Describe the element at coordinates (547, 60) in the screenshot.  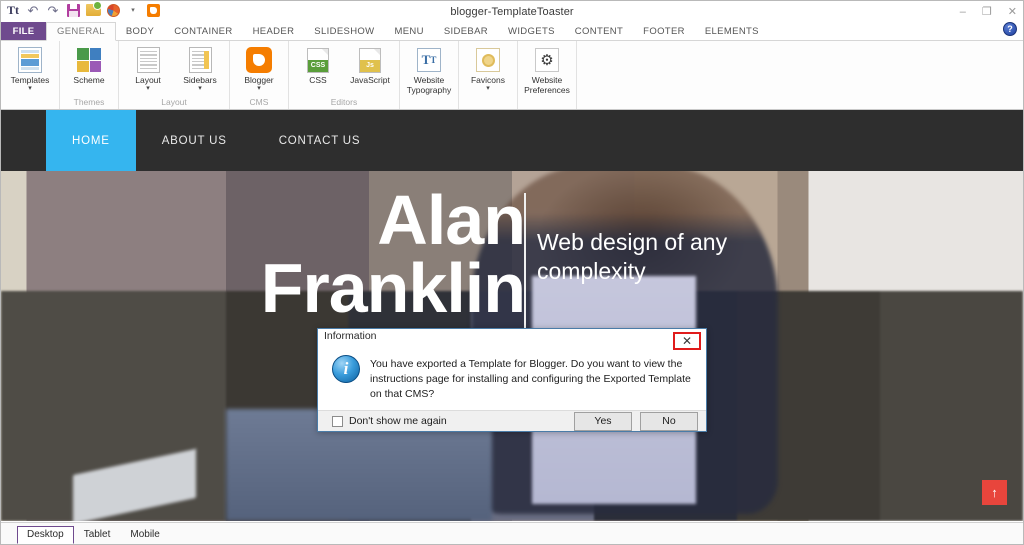
I see `website-preferences-icon: ⚙` at that location.